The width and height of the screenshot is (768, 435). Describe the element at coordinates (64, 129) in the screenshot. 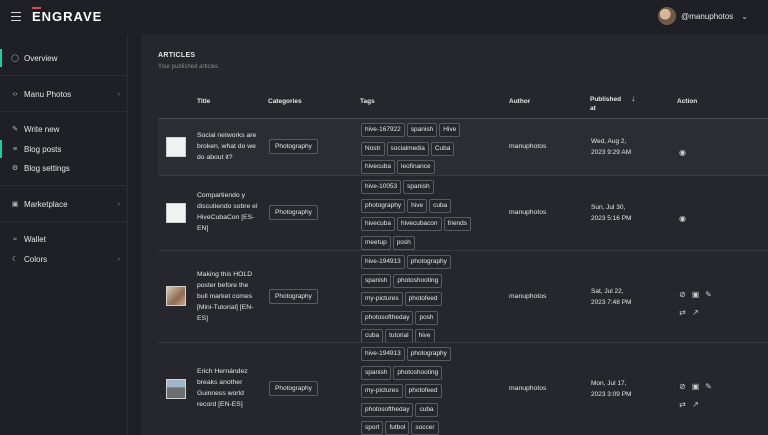

I see `sidebar-item-write-new: ✎ Write new` at that location.